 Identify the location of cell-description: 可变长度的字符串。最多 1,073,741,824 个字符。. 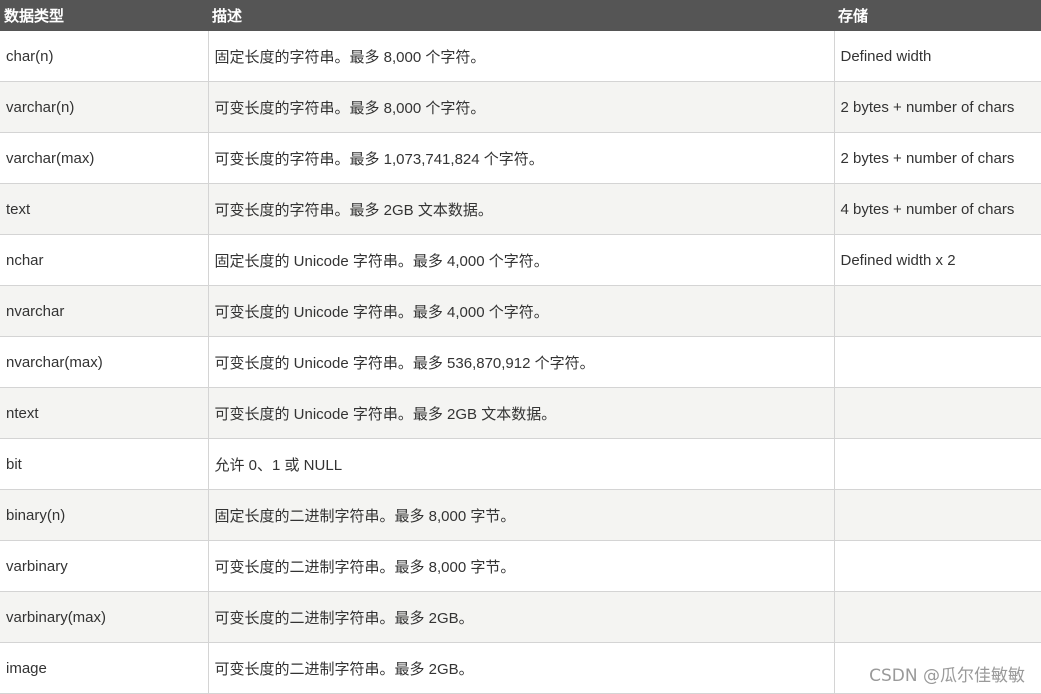
(521, 158).